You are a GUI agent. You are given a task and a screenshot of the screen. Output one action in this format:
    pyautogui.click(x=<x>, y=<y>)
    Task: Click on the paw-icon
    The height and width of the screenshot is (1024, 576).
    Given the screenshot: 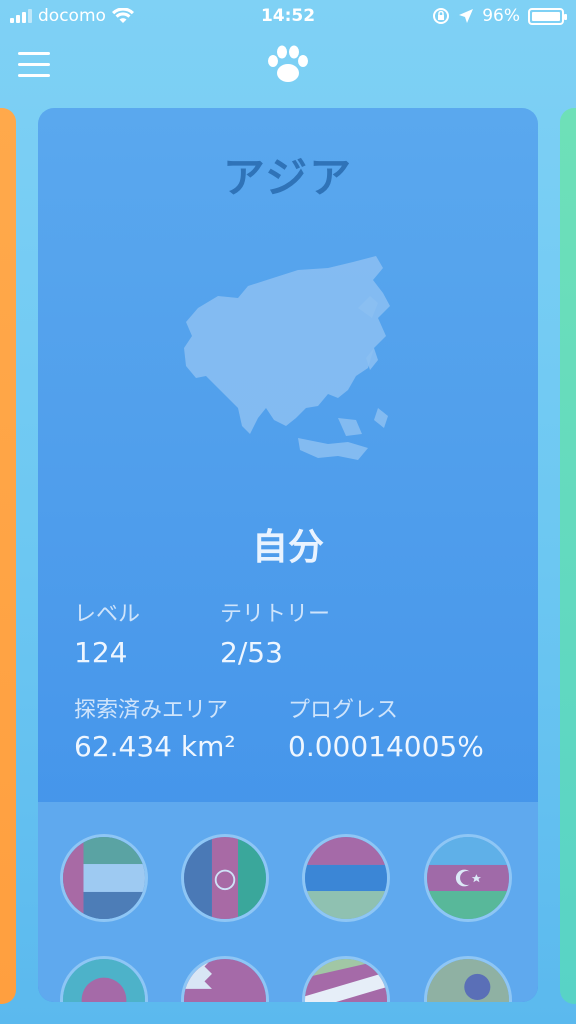 What is the action you would take?
    pyautogui.click(x=288, y=63)
    